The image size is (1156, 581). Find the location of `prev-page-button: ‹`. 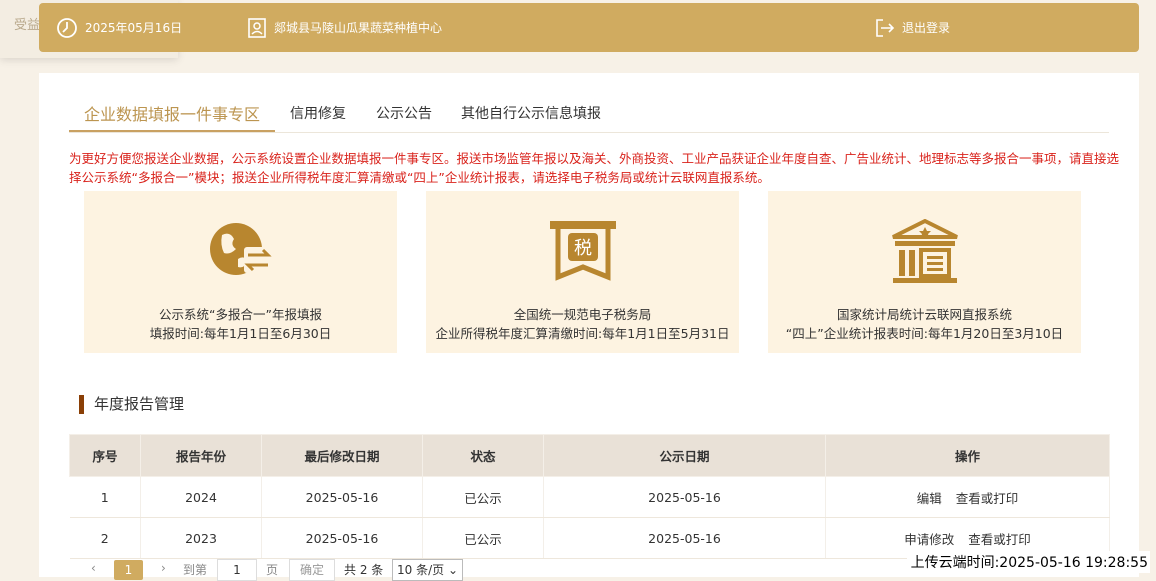

prev-page-button: ‹ is located at coordinates (93, 568).